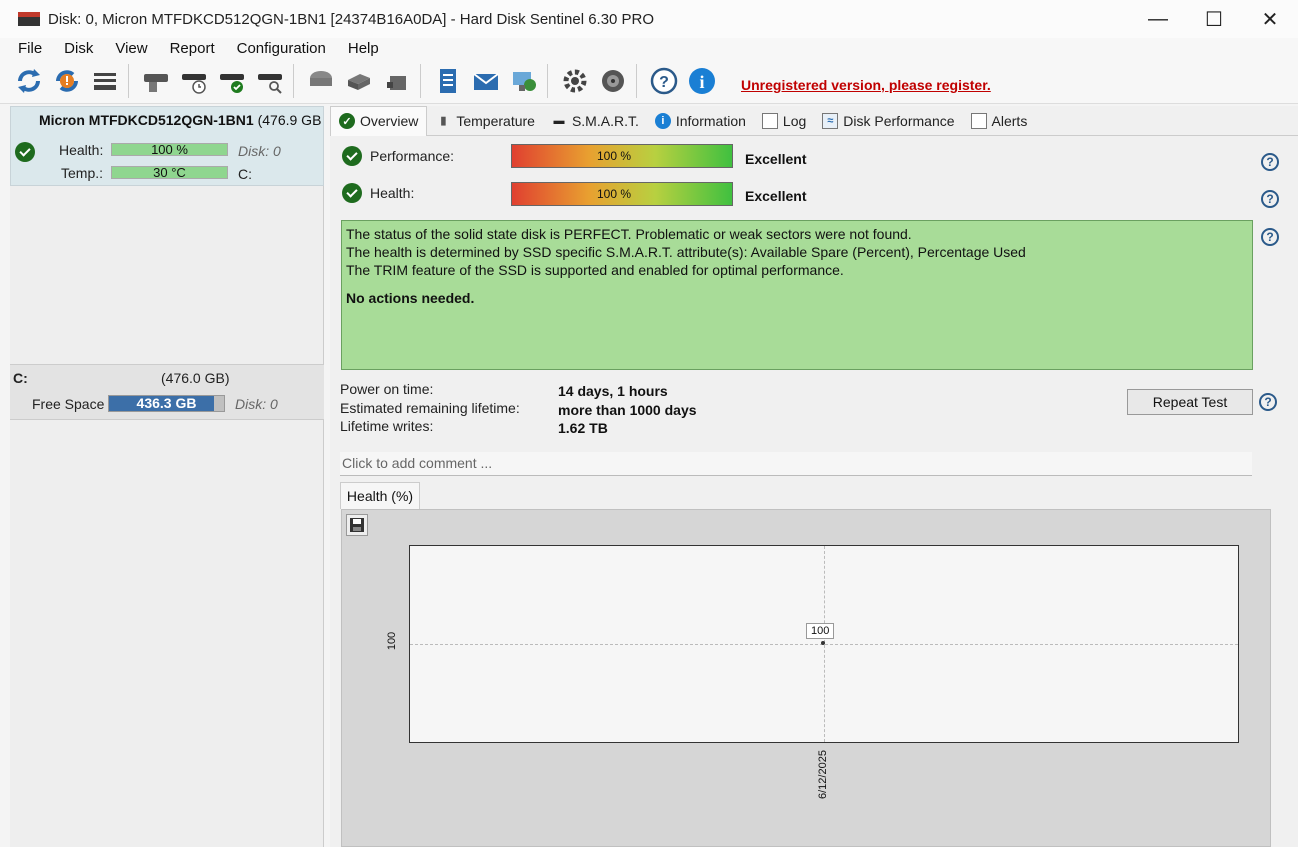 The height and width of the screenshot is (847, 1298). What do you see at coordinates (613, 391) in the screenshot?
I see `power-on-value: 14 days, 1 hours` at bounding box center [613, 391].